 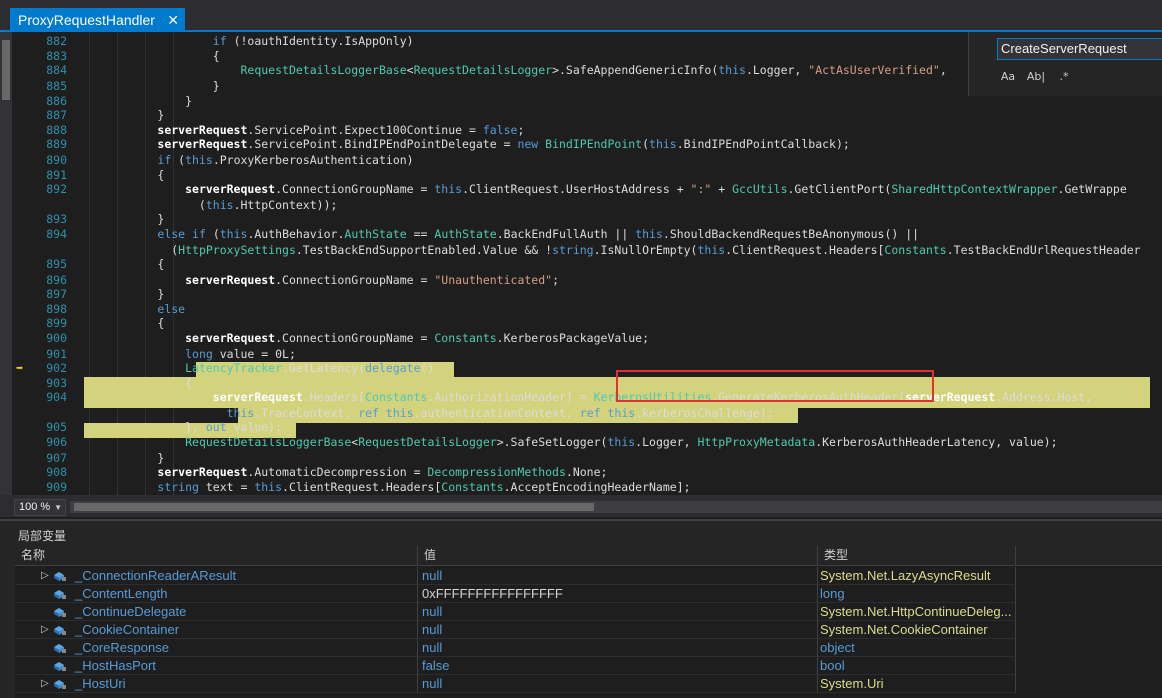 I want to click on code-line: 903 {, so click(x=587, y=383).